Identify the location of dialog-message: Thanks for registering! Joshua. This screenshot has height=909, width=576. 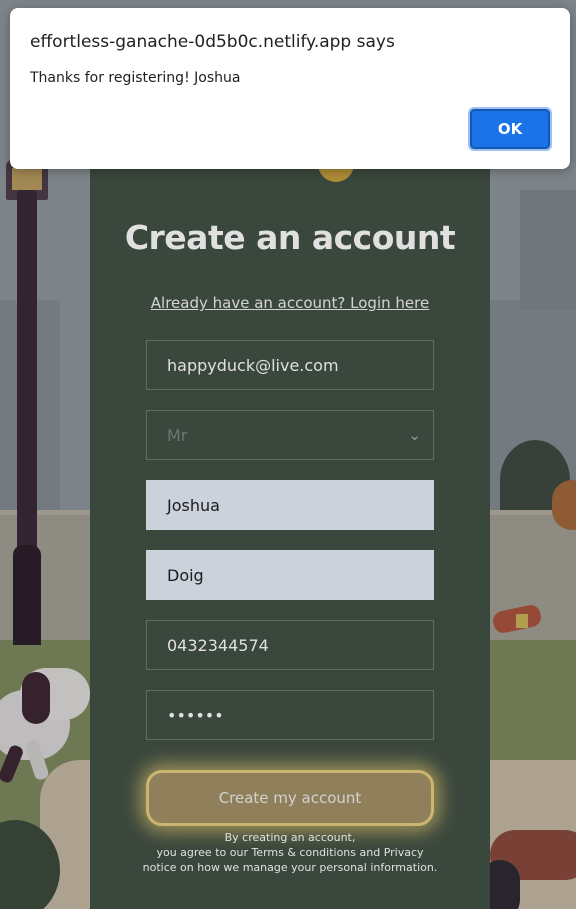
(135, 78).